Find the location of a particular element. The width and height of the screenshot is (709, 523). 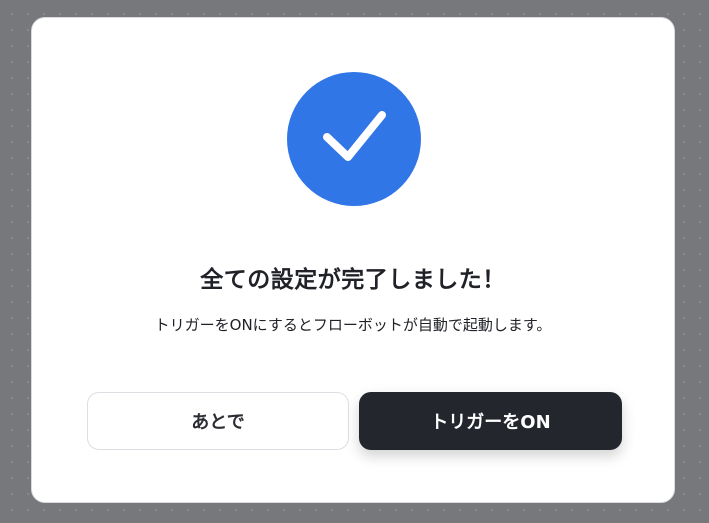

dialog-message: トリガーをONにするとフローボットが自動で起動します。 is located at coordinates (353, 325).